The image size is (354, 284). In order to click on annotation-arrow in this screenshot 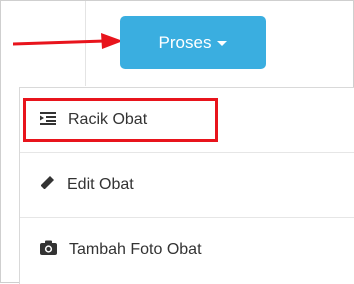, I will do `click(68, 41)`.